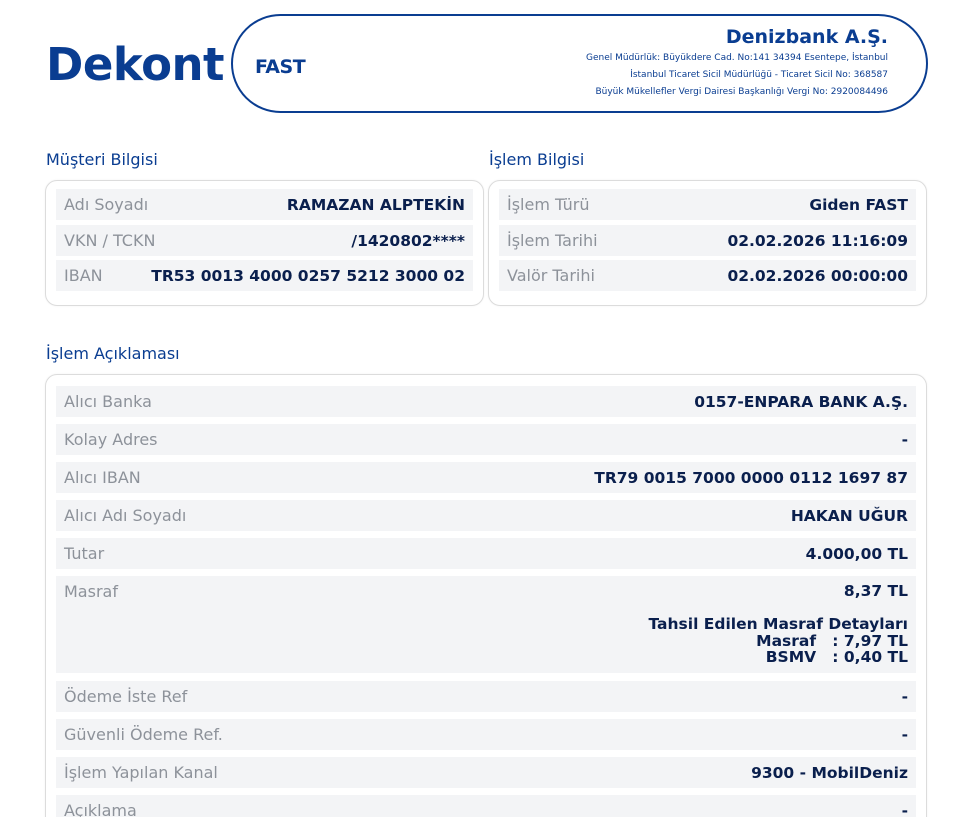 The width and height of the screenshot is (969, 817). Describe the element at coordinates (375, 204) in the screenshot. I see `row-value: RAMAZAN ALPTEKİN` at that location.